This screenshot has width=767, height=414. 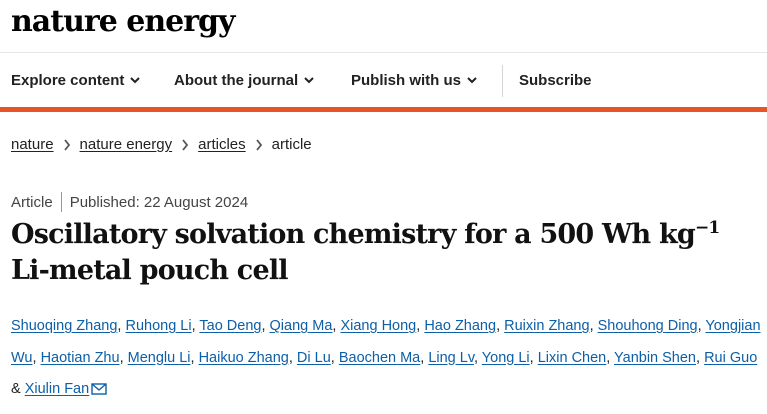 I want to click on meta-divider, so click(x=61, y=202).